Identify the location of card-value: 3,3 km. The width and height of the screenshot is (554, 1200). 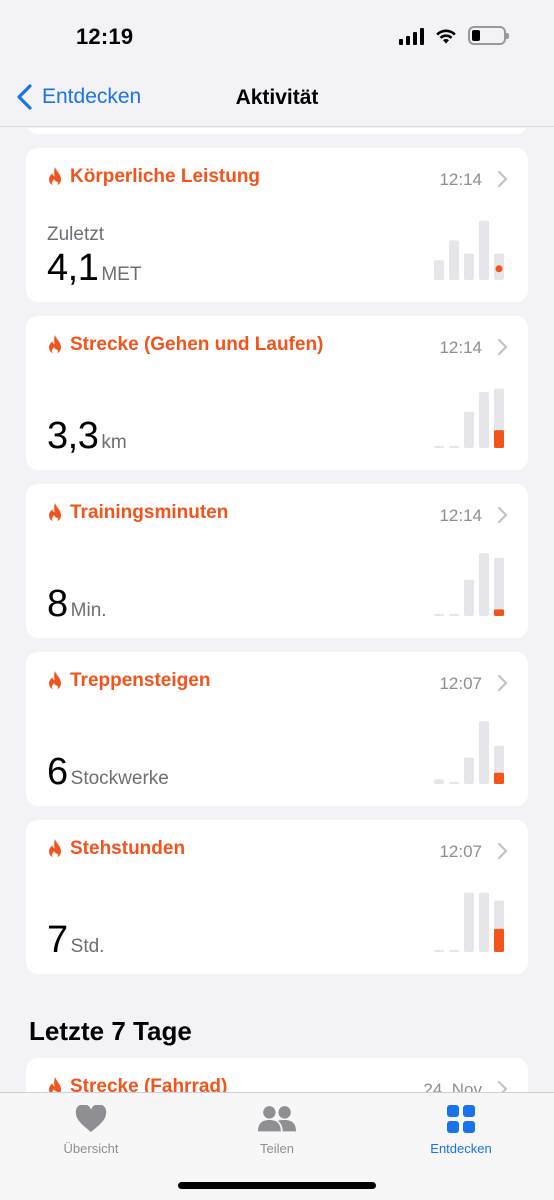
(87, 436).